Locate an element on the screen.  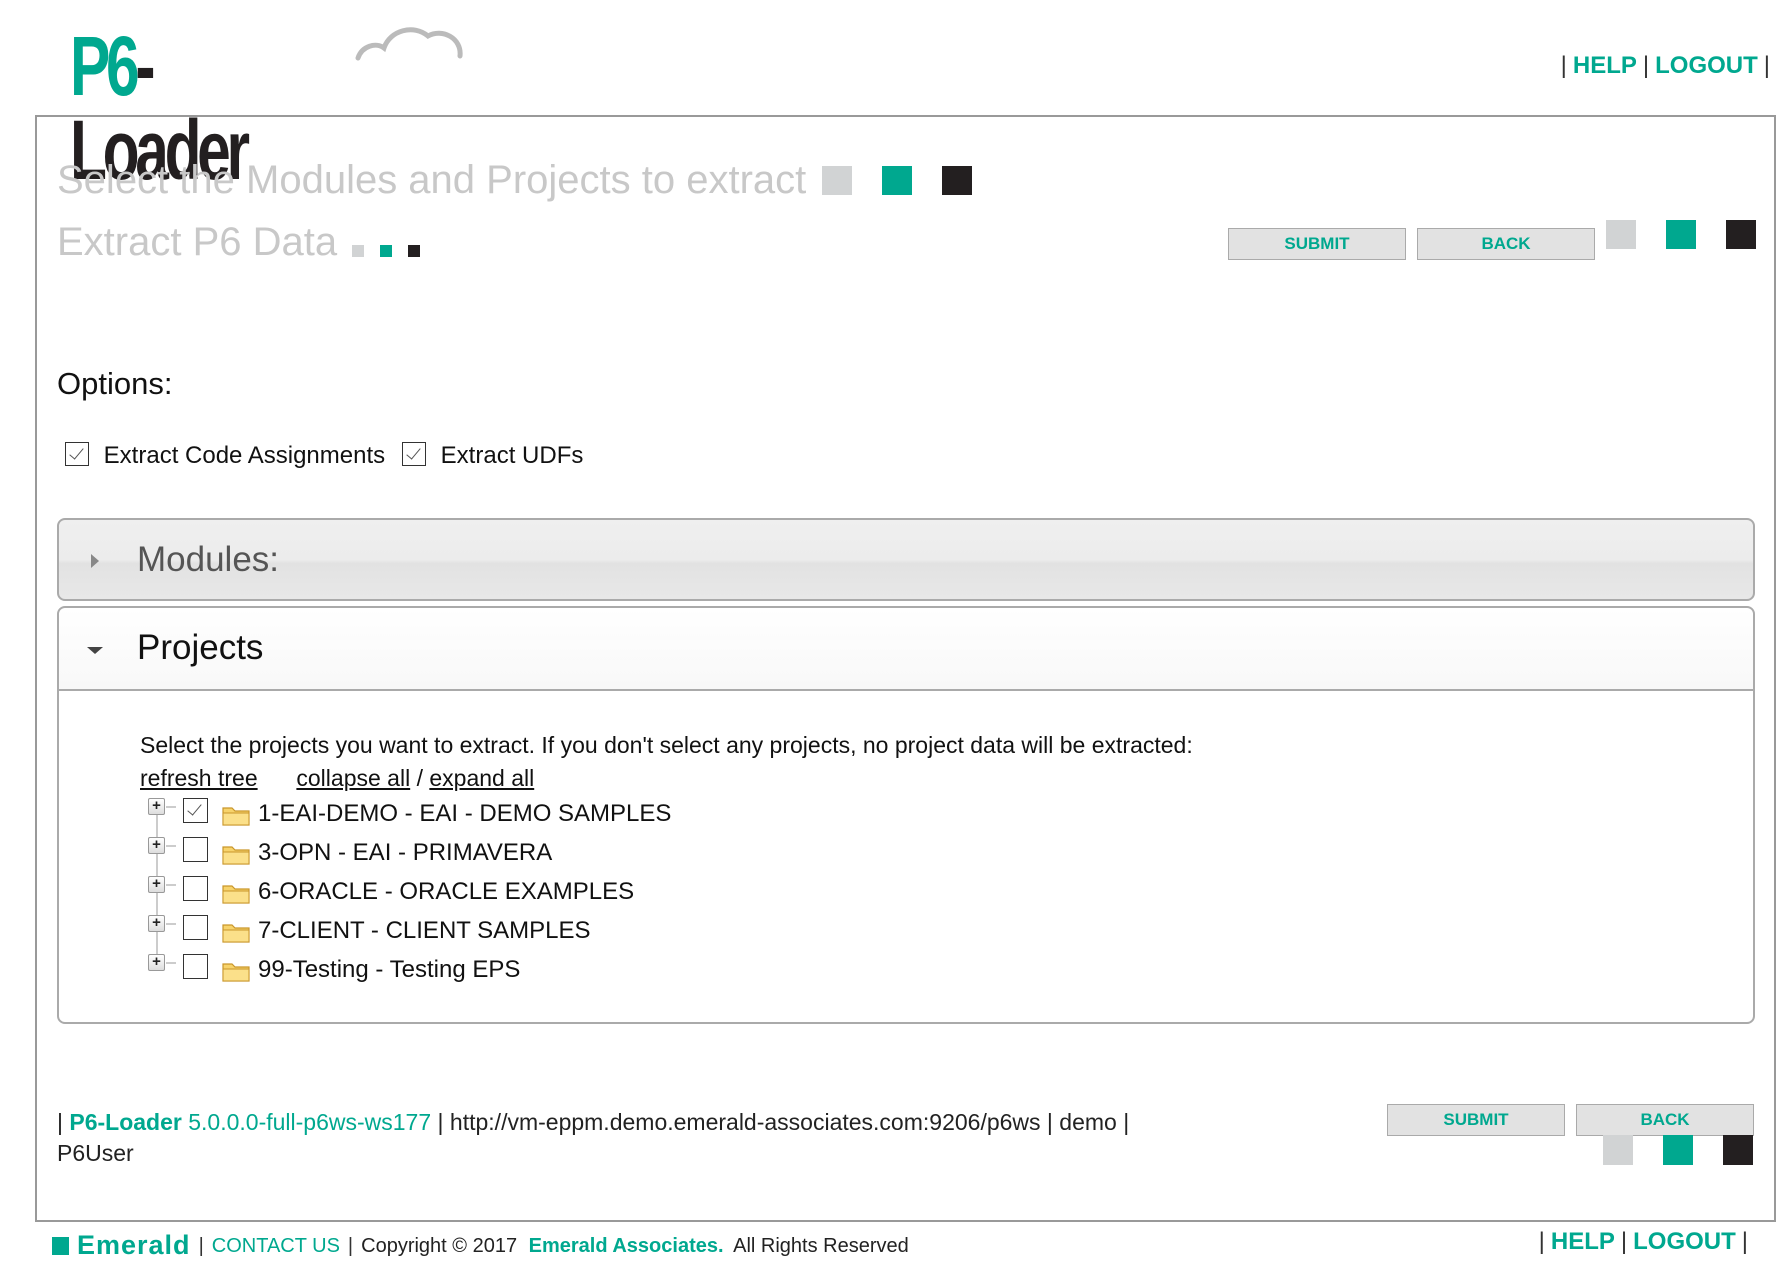
modules-panel-header: Modules: is located at coordinates (906, 561).